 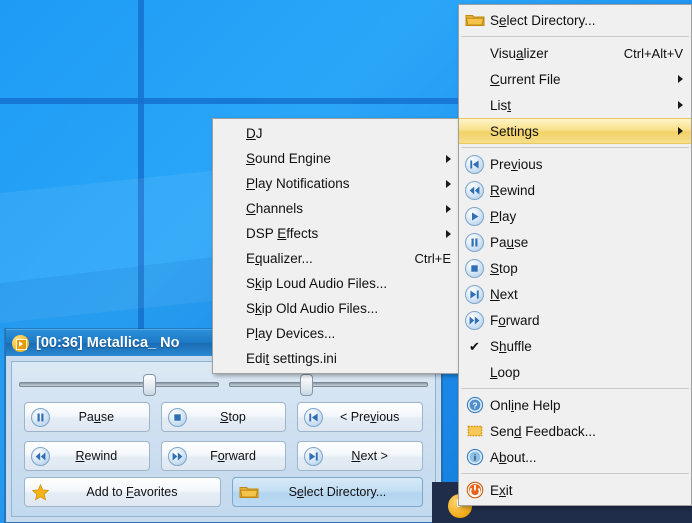 I want to click on submenu-item-equalizer: Equalizer... Ctrl+E, so click(x=336, y=258).